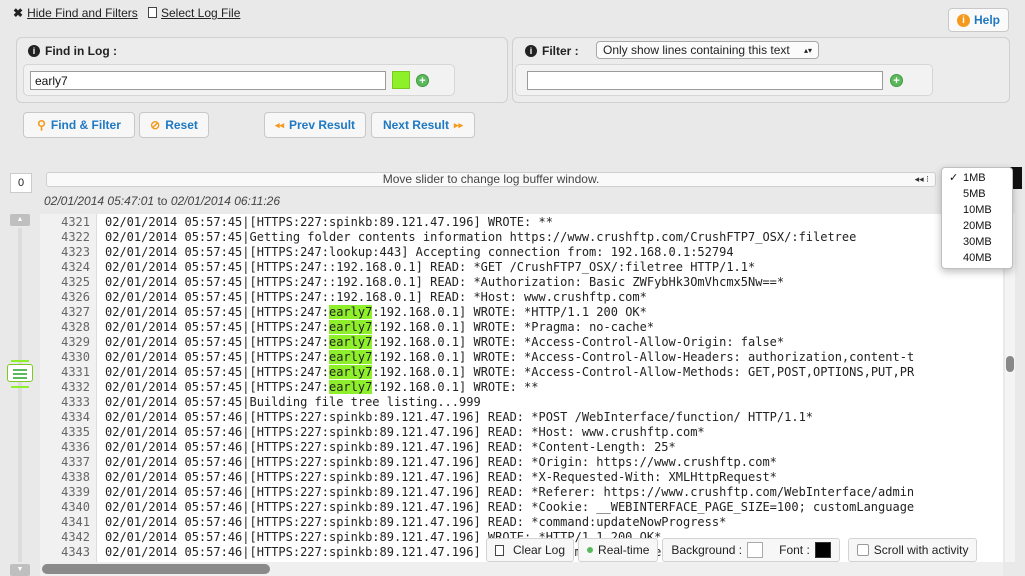  What do you see at coordinates (81, 51) in the screenshot?
I see `find-label-text: Find in Log :` at bounding box center [81, 51].